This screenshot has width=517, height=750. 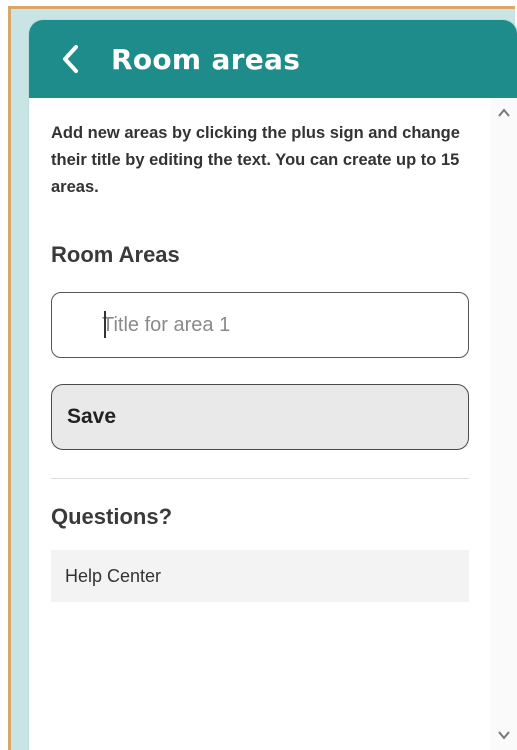 I want to click on section-divider, so click(x=260, y=478).